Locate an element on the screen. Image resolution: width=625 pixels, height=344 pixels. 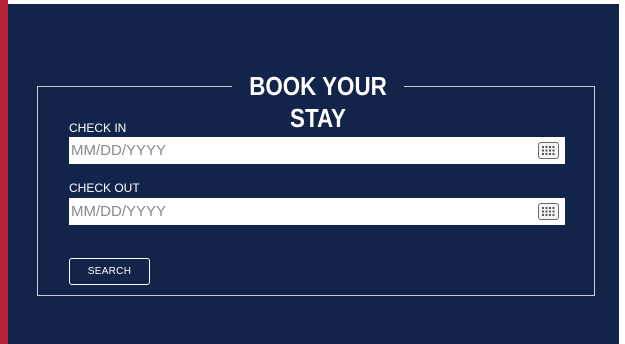
search-button: SEARCH is located at coordinates (109, 271).